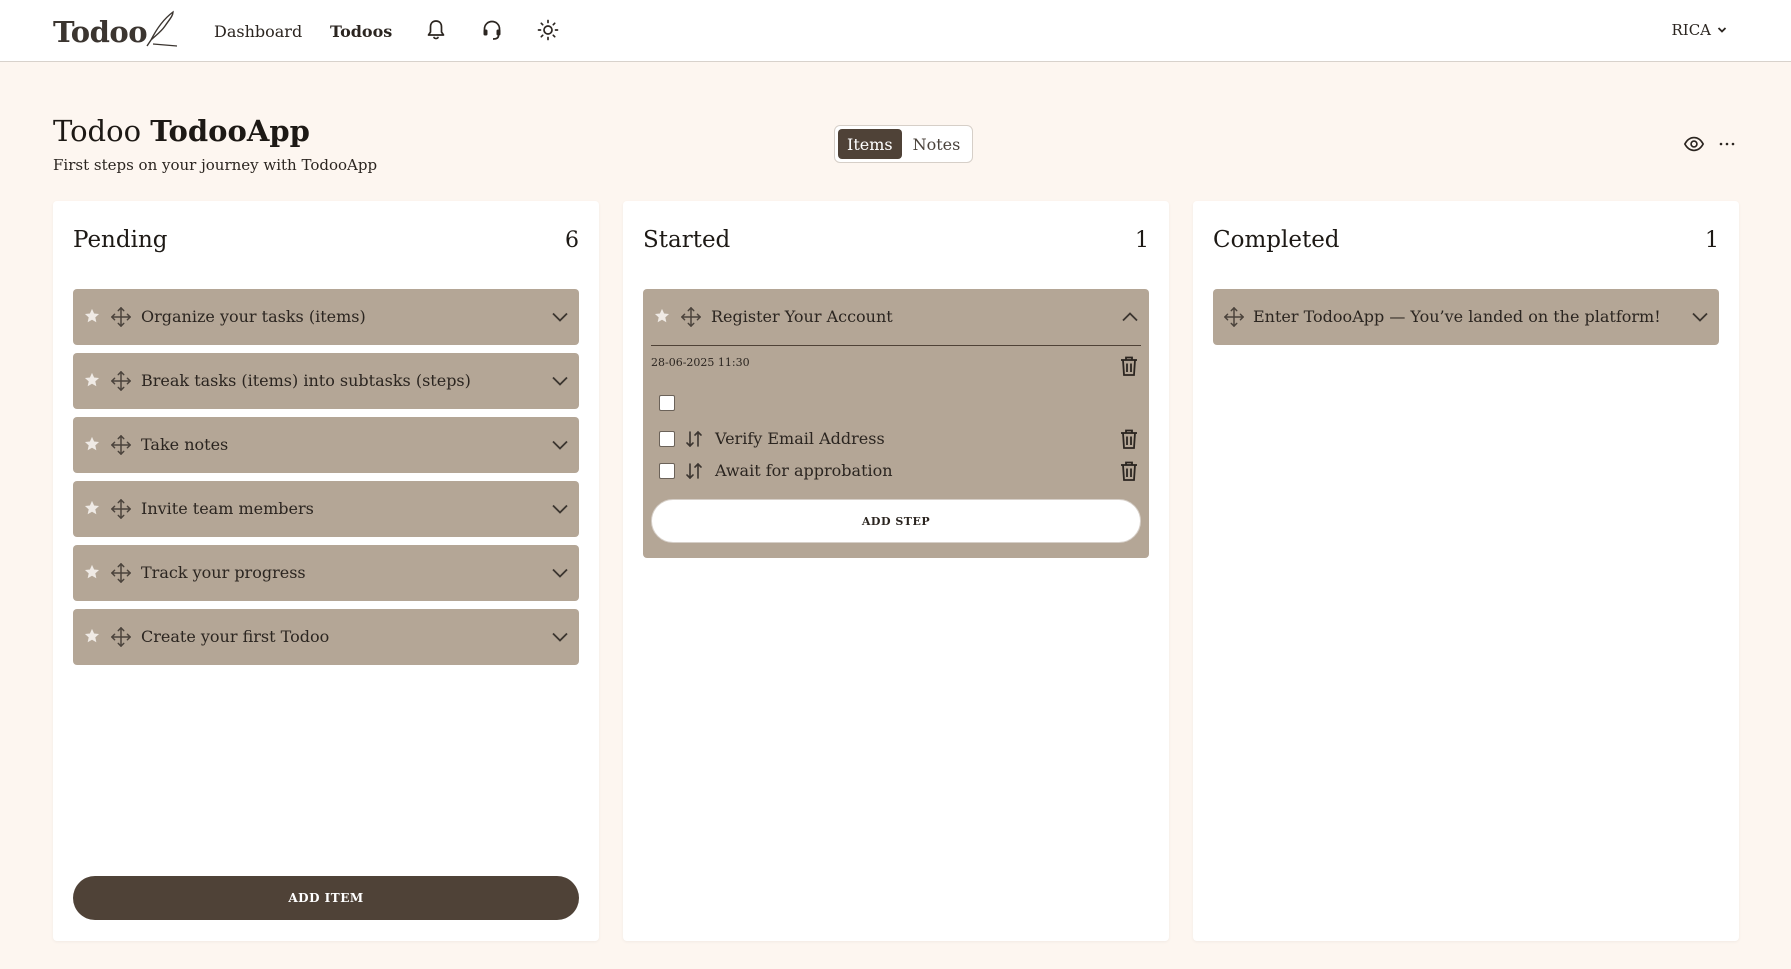 The image size is (1791, 969). Describe the element at coordinates (937, 144) in the screenshot. I see `tab-notes: Notes` at that location.